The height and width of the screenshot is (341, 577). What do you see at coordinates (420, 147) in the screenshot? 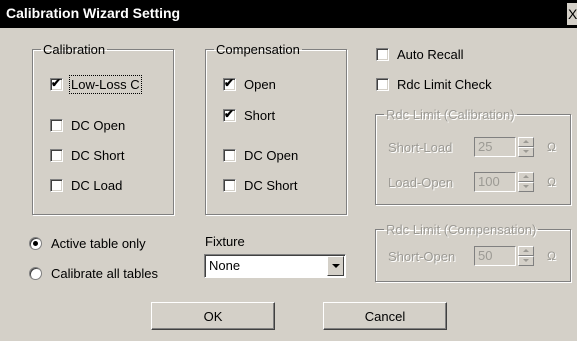
I see `short-load-label: Short-Load` at bounding box center [420, 147].